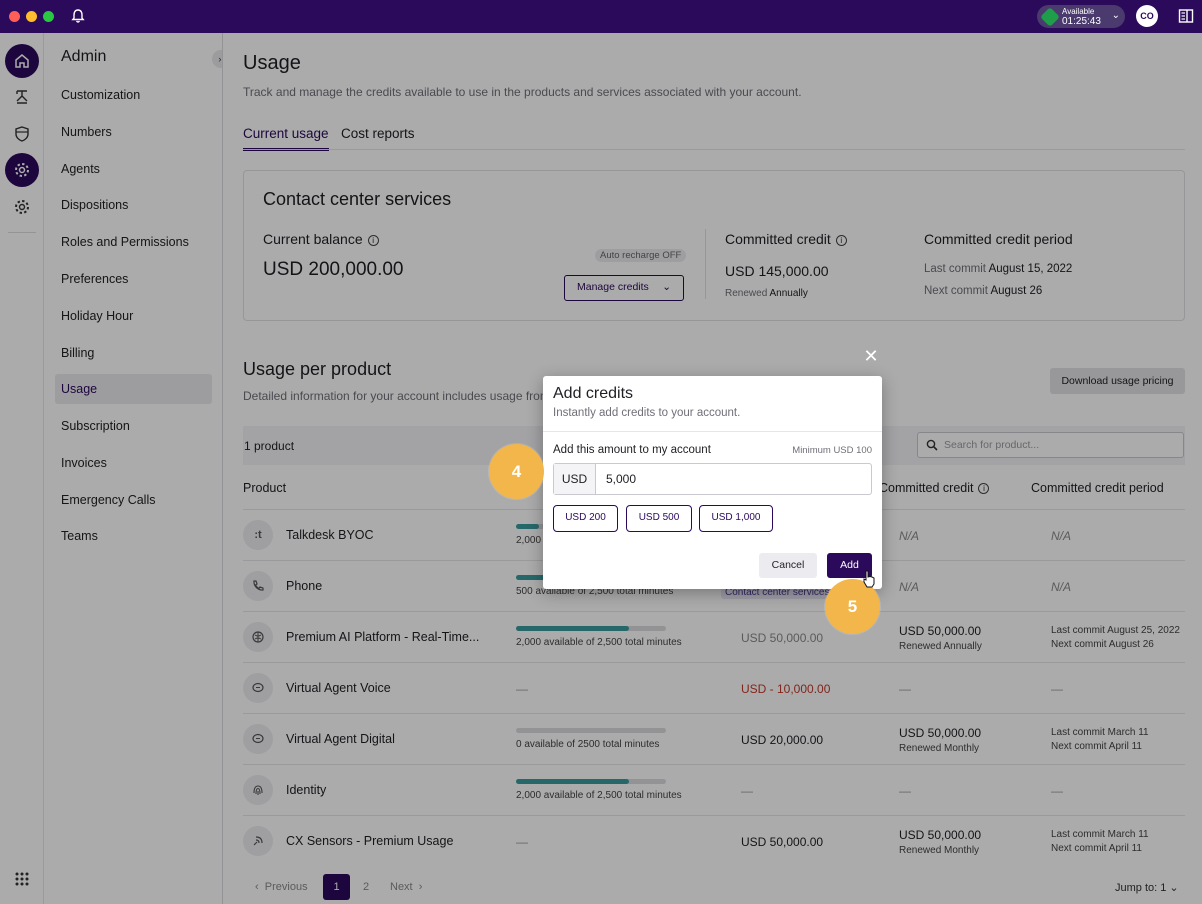  I want to click on step-4-marker: 4, so click(516, 471).